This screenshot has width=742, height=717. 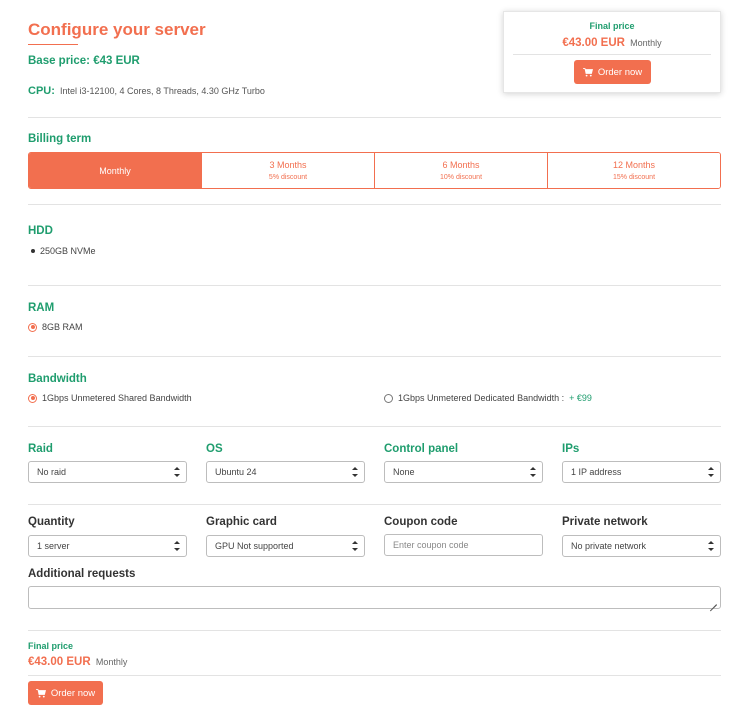 What do you see at coordinates (52, 472) in the screenshot?
I see `raid-select-value: No raid` at bounding box center [52, 472].